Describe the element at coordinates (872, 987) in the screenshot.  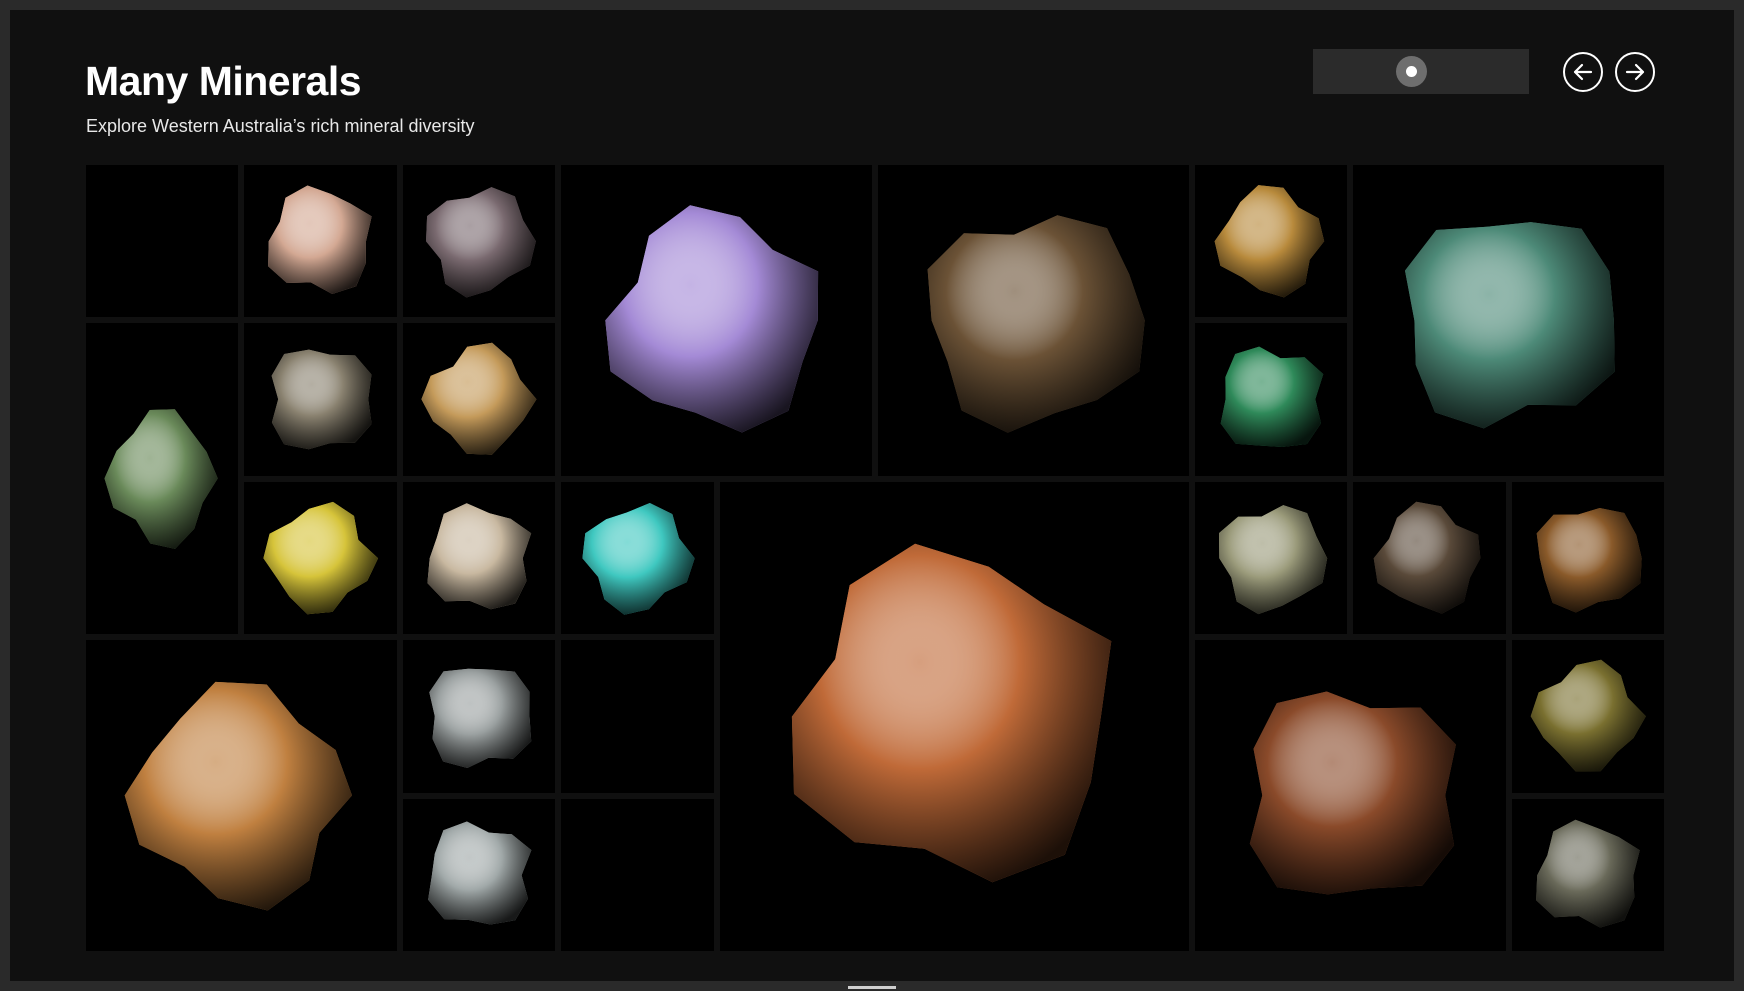
I see `home-indicator` at that location.